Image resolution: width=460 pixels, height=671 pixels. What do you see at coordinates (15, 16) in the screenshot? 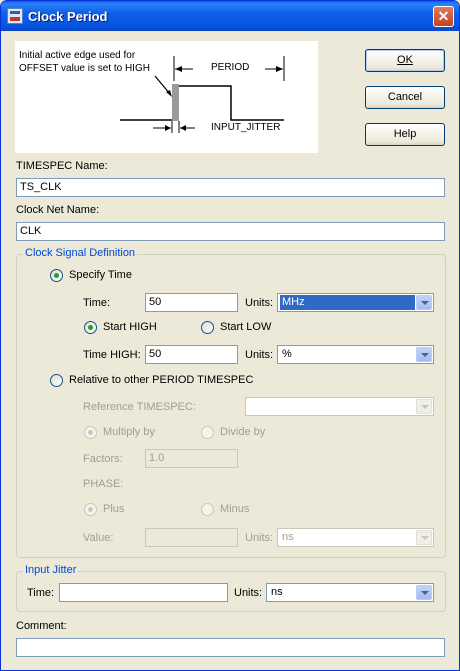
I see `app-icon` at bounding box center [15, 16].